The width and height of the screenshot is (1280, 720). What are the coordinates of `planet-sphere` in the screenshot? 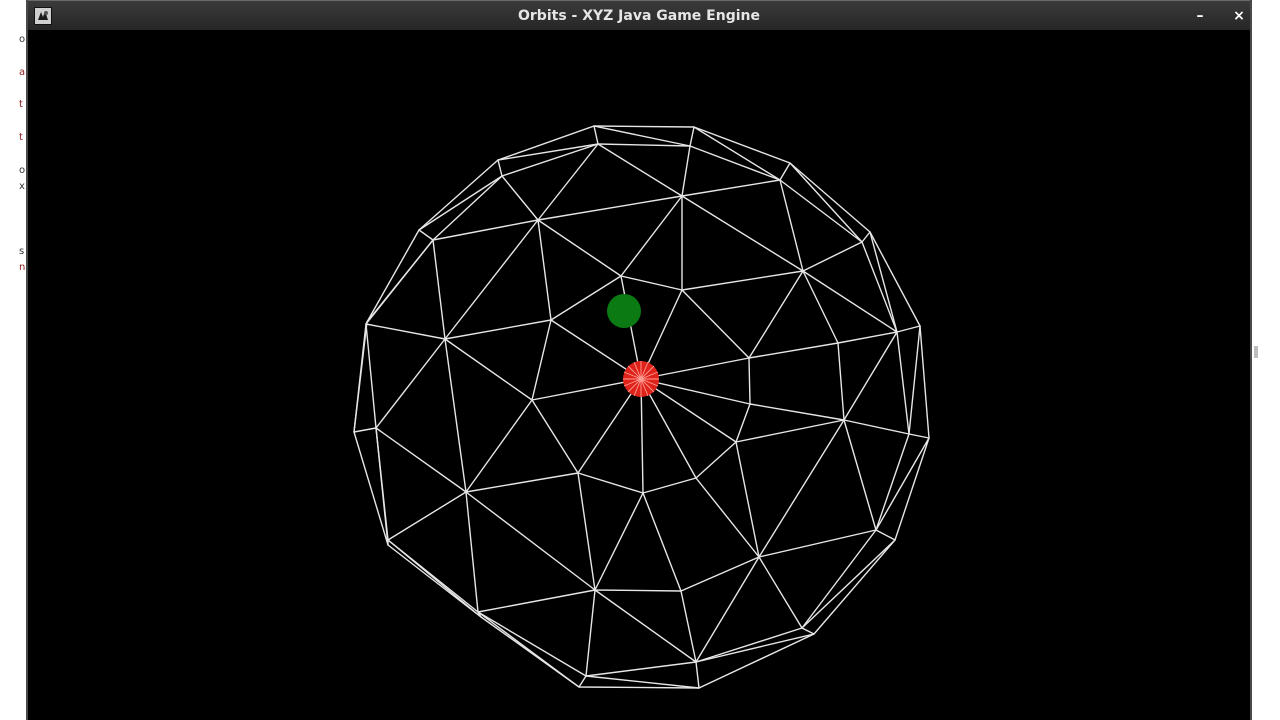 It's located at (624, 311).